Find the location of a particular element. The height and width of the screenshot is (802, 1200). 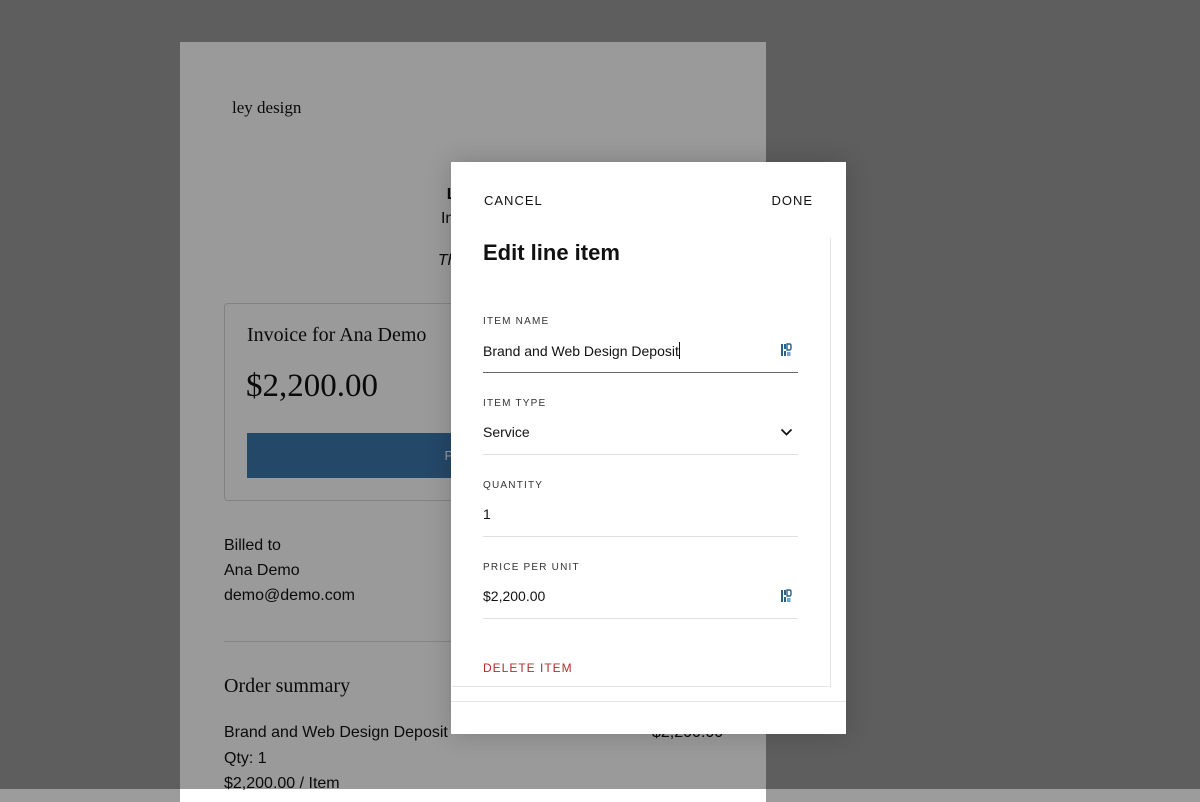

item-type-underline is located at coordinates (640, 454).